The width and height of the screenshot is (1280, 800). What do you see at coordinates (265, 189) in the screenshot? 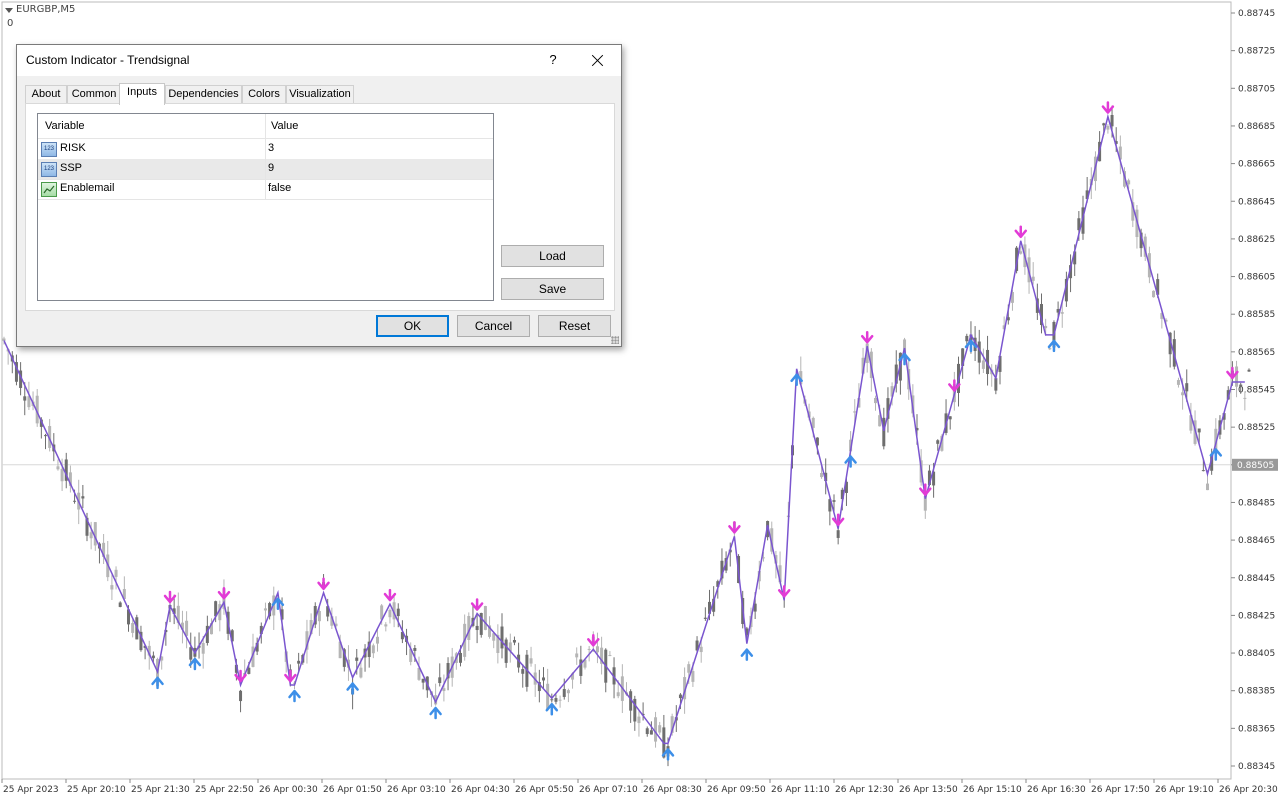
I see `input-row-enablemail: Enablemail false` at bounding box center [265, 189].